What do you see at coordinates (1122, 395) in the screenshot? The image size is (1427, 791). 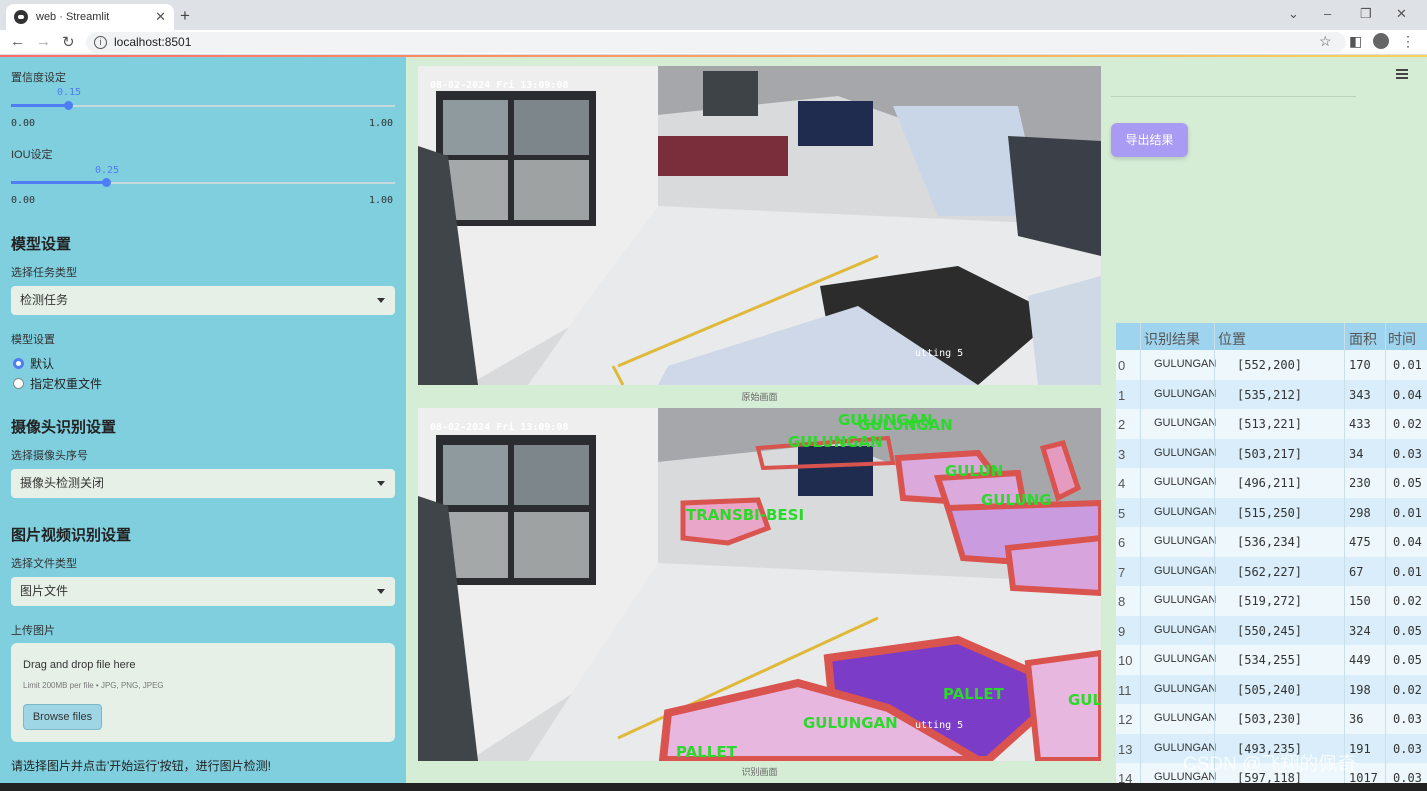 I see `row-index: 1` at bounding box center [1122, 395].